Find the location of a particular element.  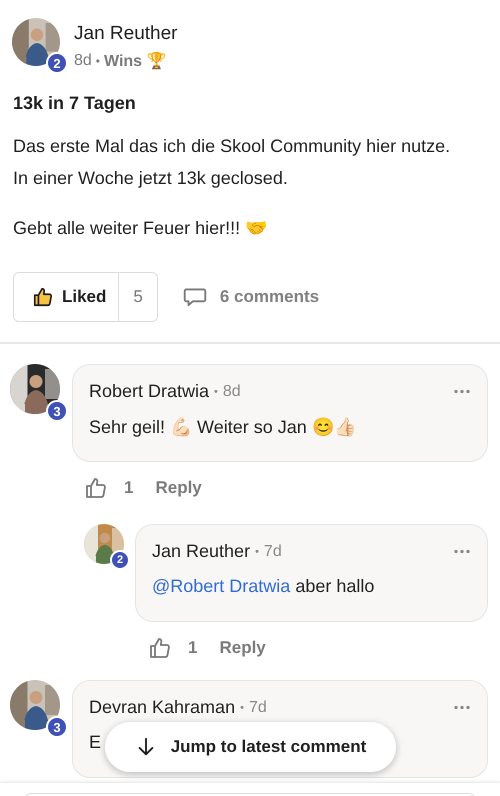

comments-button: 6 comments is located at coordinates (251, 297).